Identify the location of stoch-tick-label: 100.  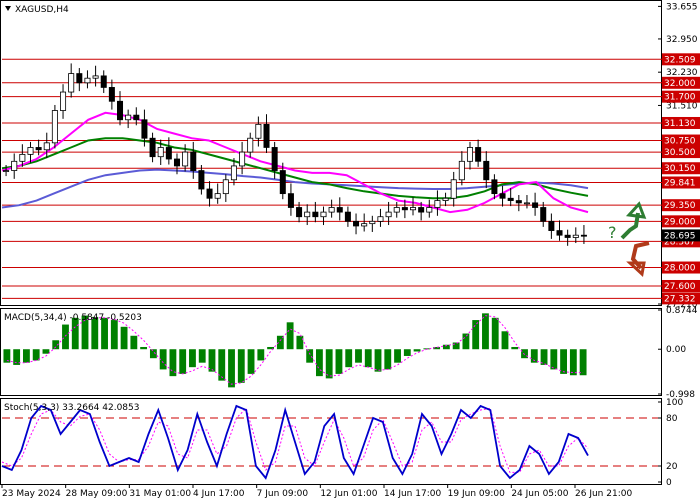
(674, 403).